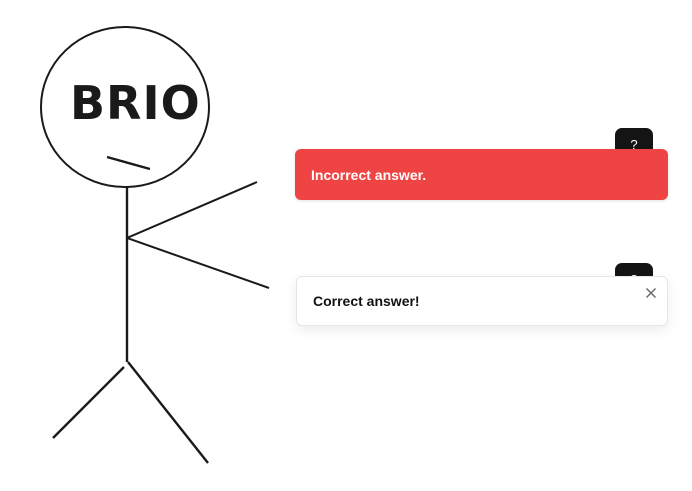 This screenshot has width=692, height=491. Describe the element at coordinates (481, 174) in the screenshot. I see `error-toast: Incorrect answer.` at that location.